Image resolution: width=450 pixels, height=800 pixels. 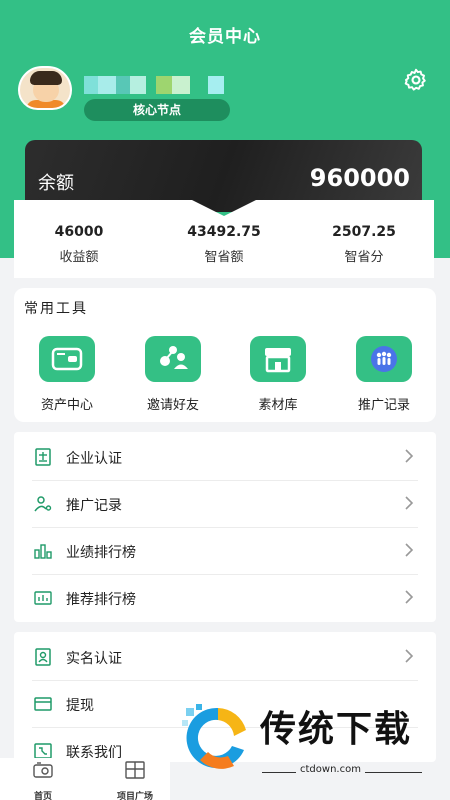 What do you see at coordinates (43, 504) in the screenshot?
I see `user-share-icon` at bounding box center [43, 504].